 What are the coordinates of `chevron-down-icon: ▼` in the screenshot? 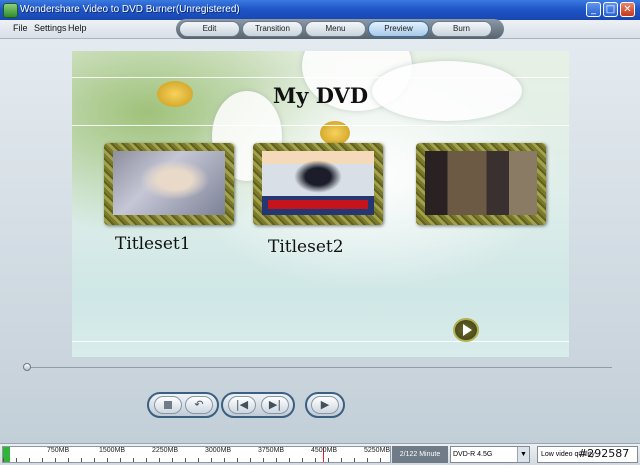 It's located at (523, 454).